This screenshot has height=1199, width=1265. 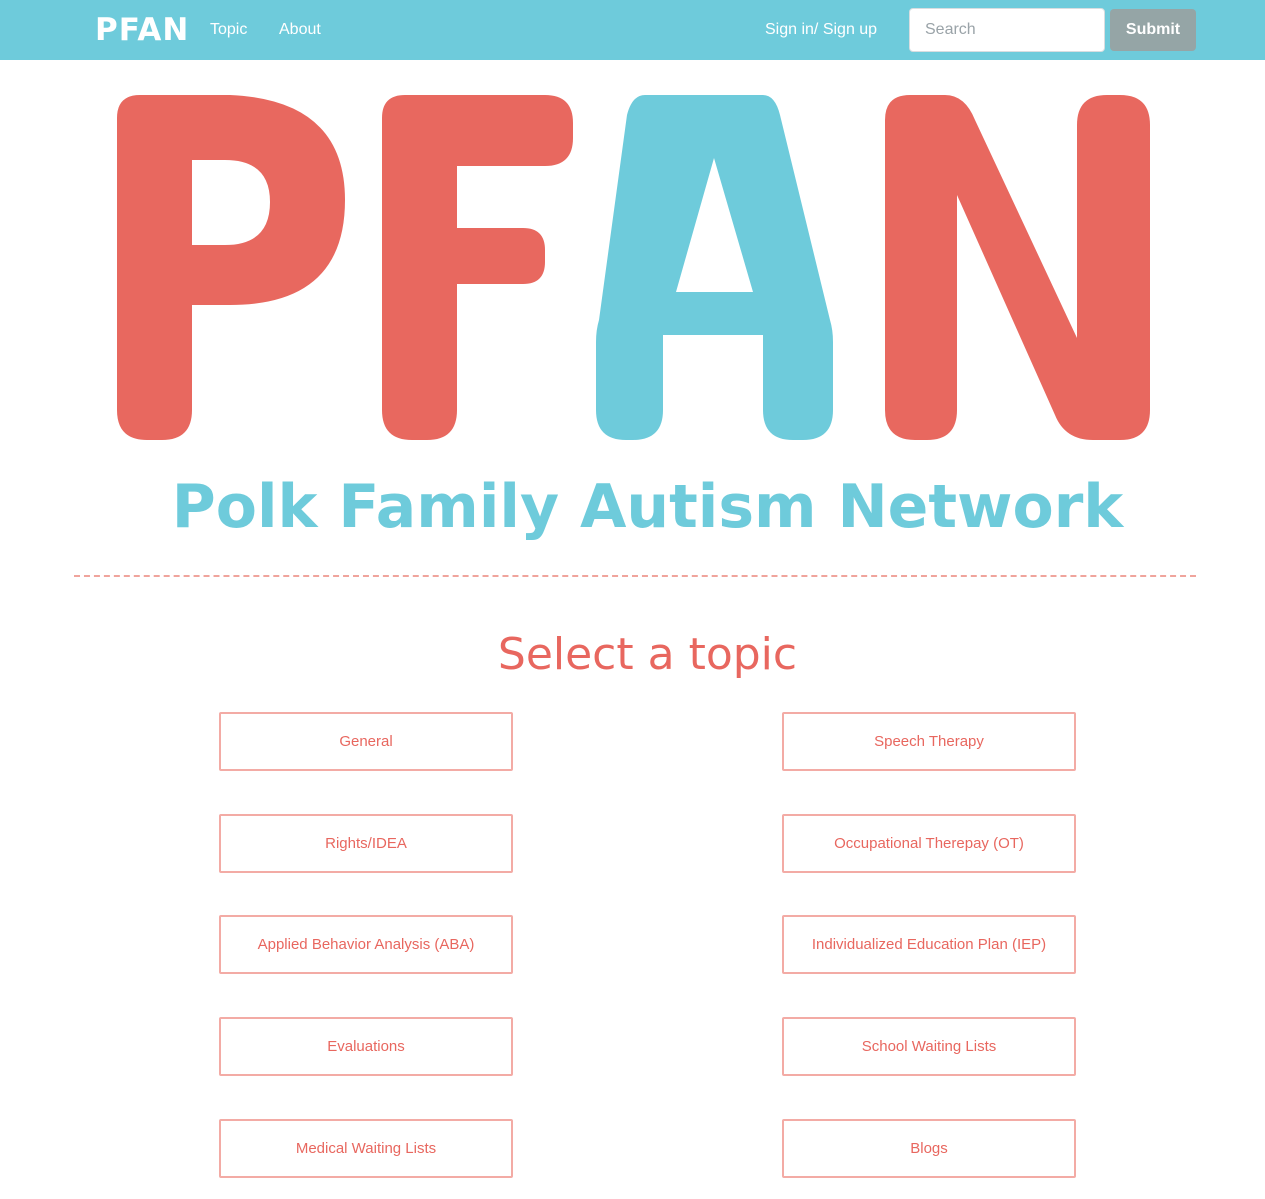 I want to click on select-topic-heading: Select a topic, so click(x=647, y=654).